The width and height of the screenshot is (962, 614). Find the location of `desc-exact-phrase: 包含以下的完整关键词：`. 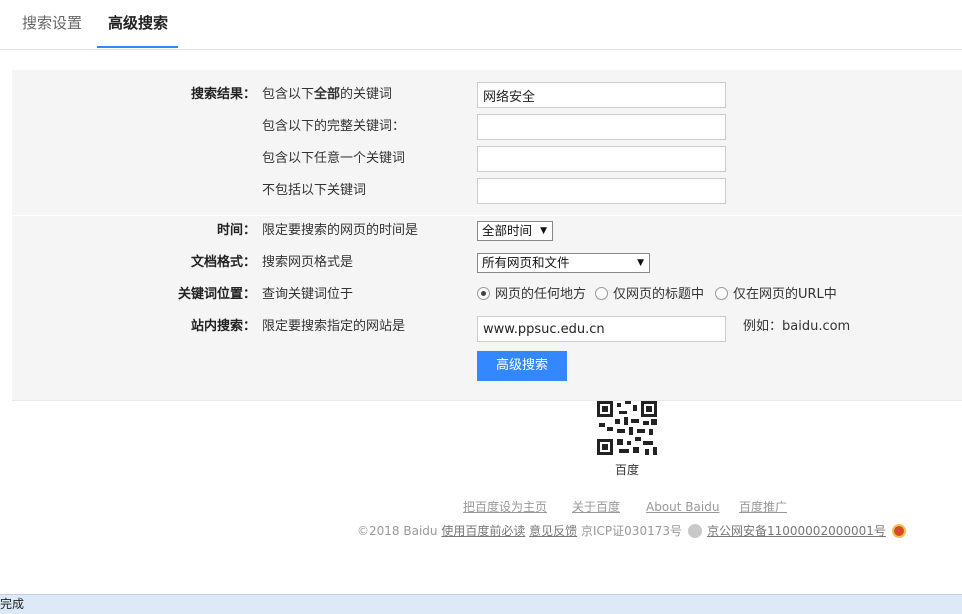

desc-exact-phrase: 包含以下的完整关键词： is located at coordinates (334, 126).